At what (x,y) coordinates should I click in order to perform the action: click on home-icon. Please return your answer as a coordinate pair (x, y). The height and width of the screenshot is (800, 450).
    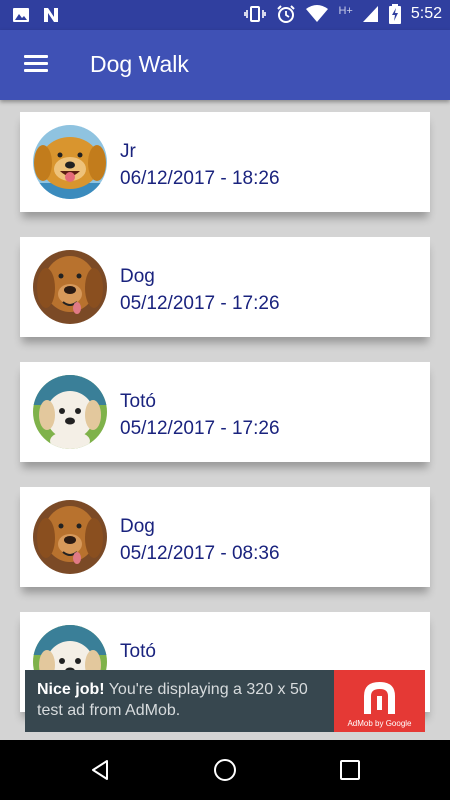
    Looking at the image, I should click on (225, 770).